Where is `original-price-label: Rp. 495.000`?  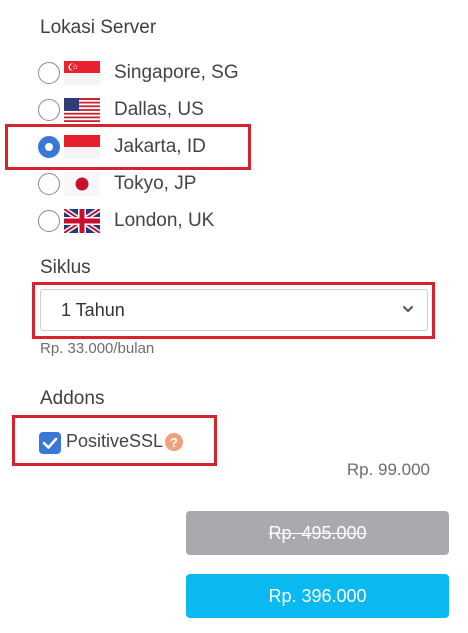
original-price-label: Rp. 495.000 is located at coordinates (317, 532).